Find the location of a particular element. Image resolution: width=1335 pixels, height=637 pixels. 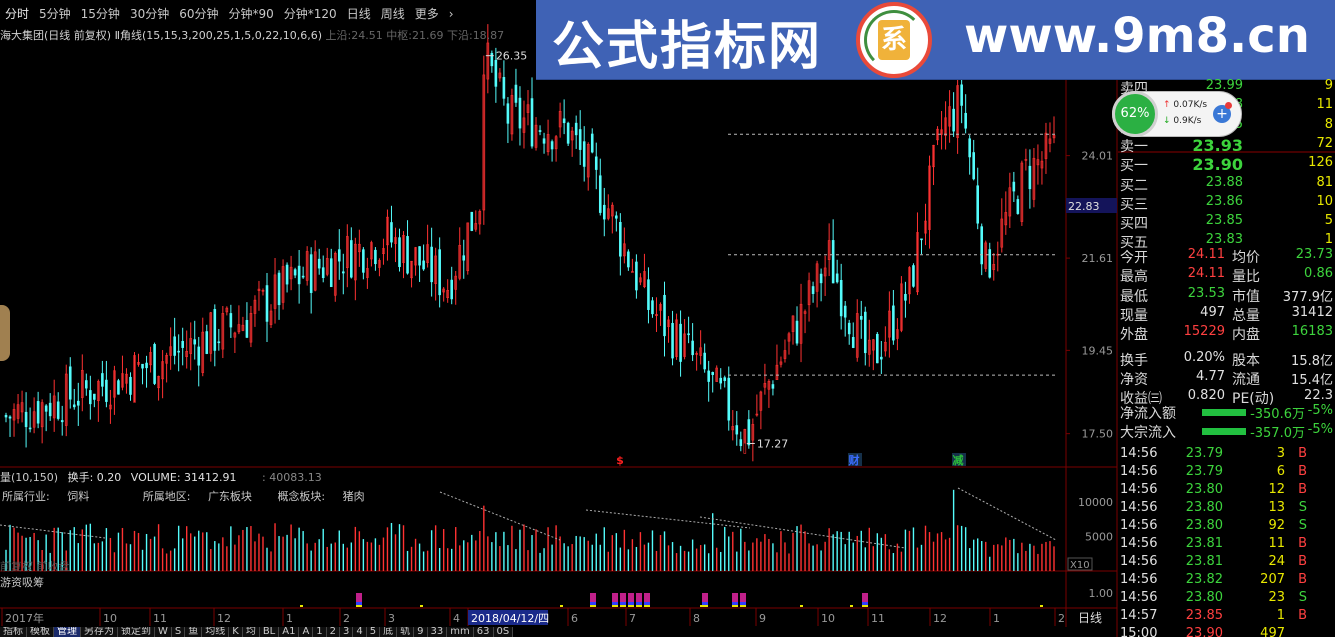

speed-widget: 62% ↑ 0.07K/s ↓ 0.9K/s + is located at coordinates (1177, 114).